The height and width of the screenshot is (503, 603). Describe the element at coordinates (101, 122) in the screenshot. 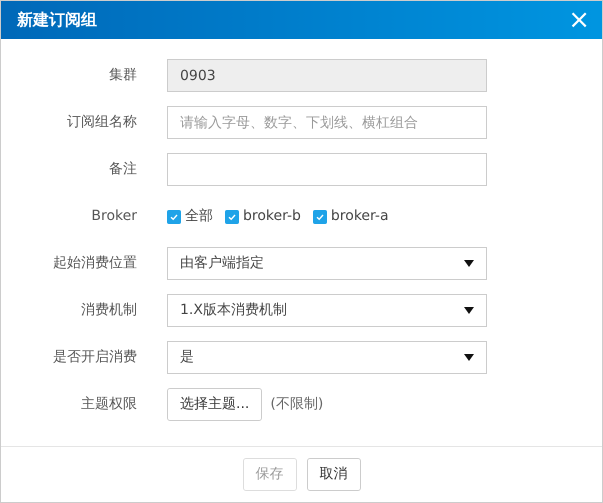

I see `field-label: 订阅组名称` at that location.